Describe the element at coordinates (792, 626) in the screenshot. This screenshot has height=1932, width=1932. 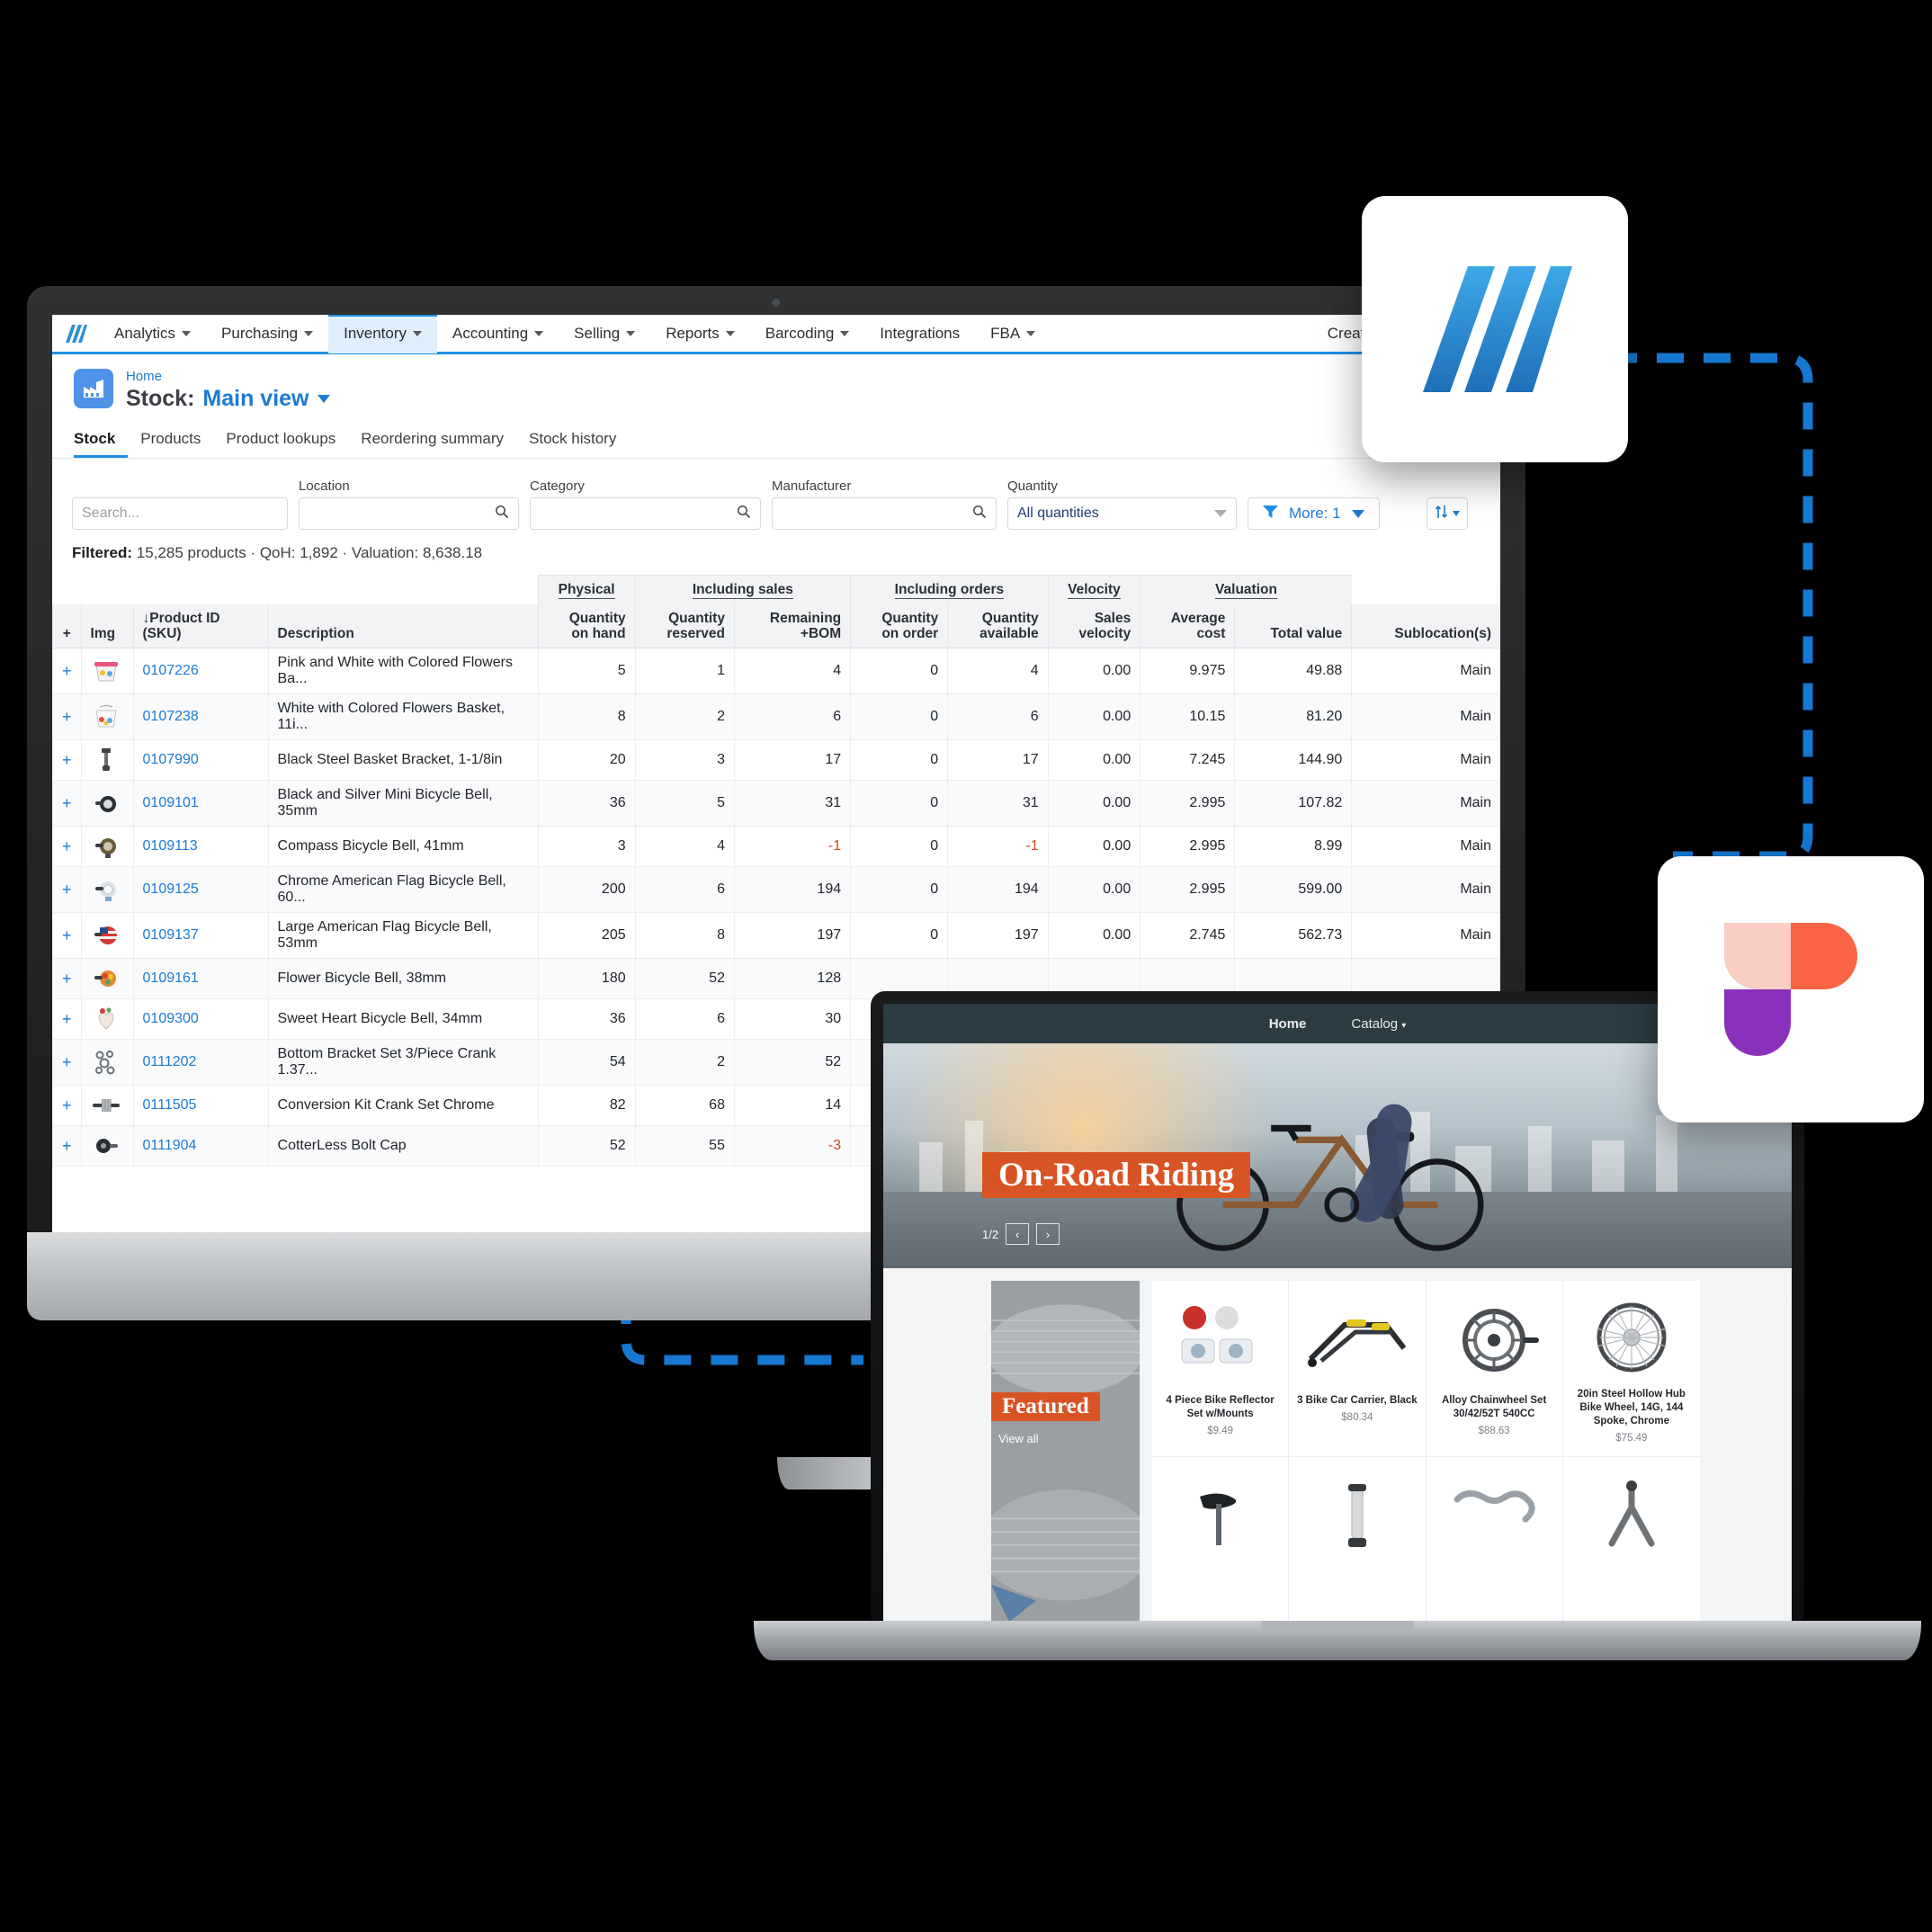
I see `col-remaining-bom: Remaining +BOM` at that location.